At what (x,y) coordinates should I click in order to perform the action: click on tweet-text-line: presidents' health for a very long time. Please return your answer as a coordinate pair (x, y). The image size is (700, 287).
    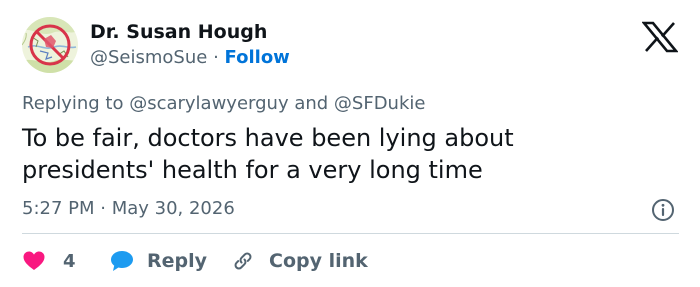
    Looking at the image, I should click on (252, 170).